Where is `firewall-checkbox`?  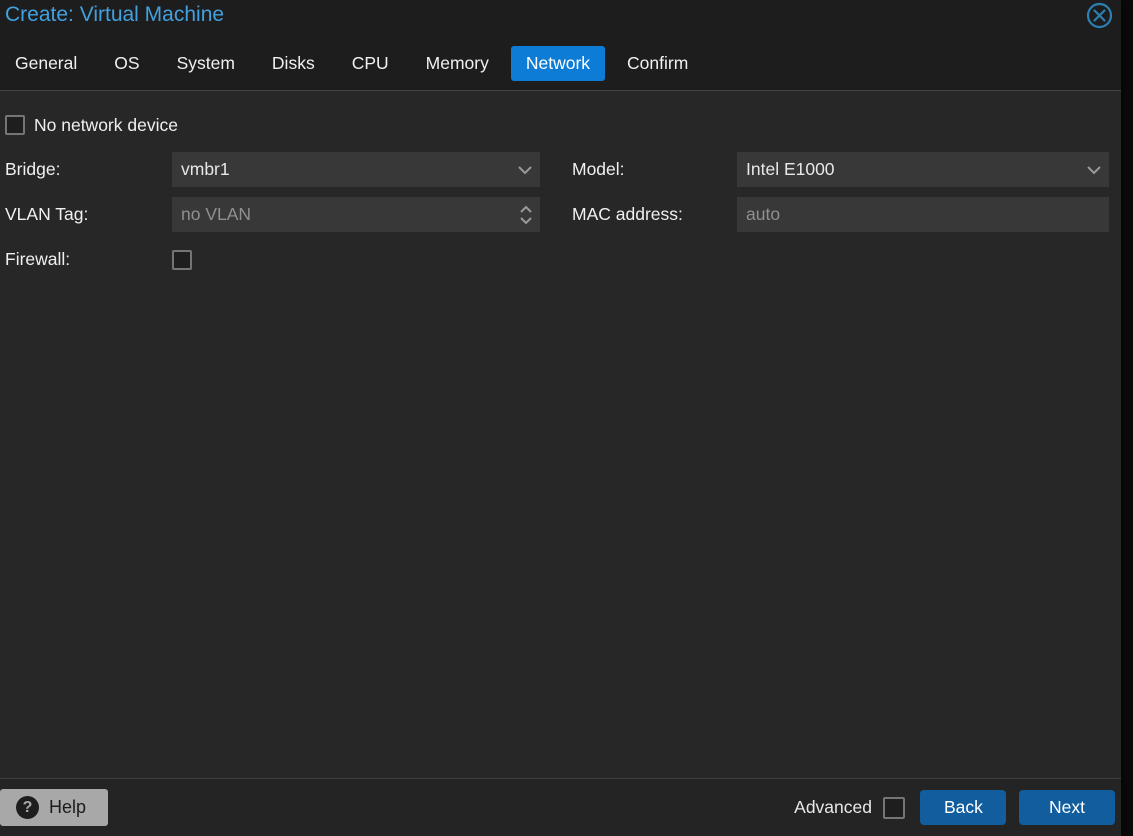 firewall-checkbox is located at coordinates (182, 259).